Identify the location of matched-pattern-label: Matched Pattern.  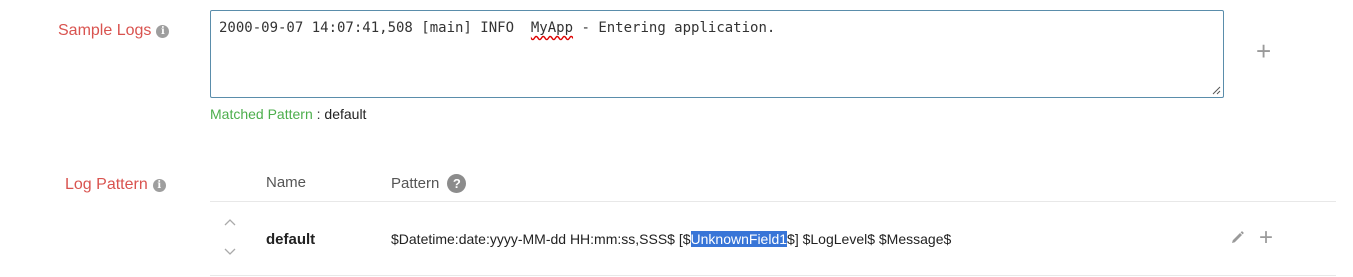
(261, 114).